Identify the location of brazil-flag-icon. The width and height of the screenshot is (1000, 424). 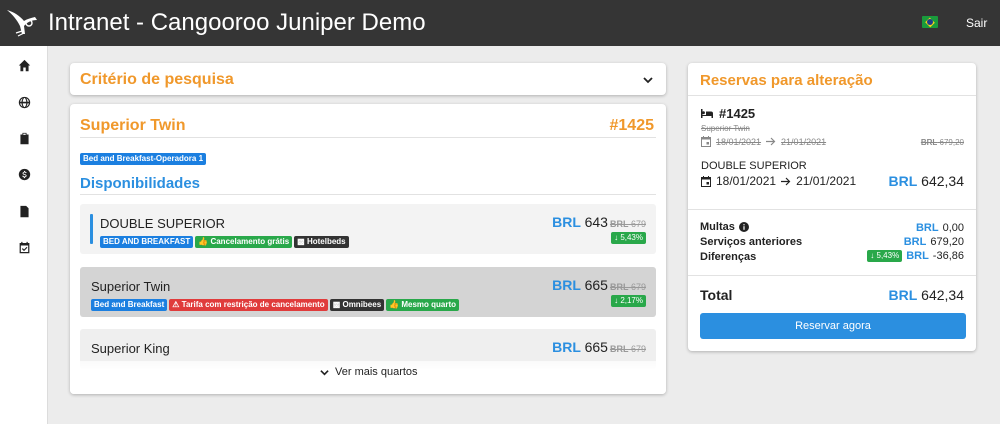
(930, 22).